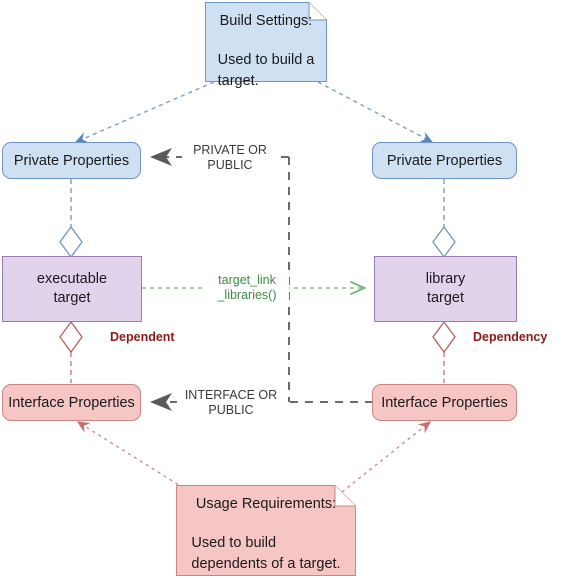  What do you see at coordinates (71, 337) in the screenshot?
I see `diamond-interface-left` at bounding box center [71, 337].